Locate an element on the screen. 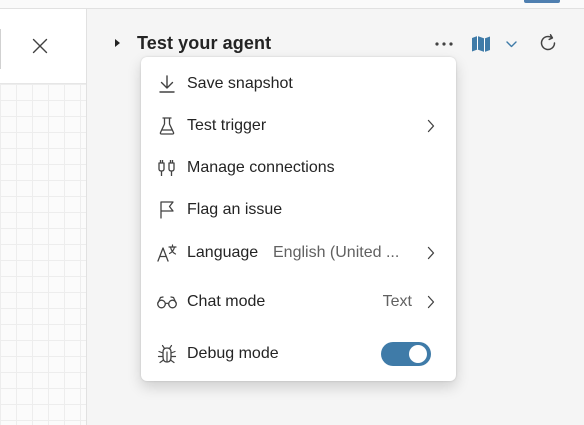  menu-item-label: Flag an issue is located at coordinates (235, 209).